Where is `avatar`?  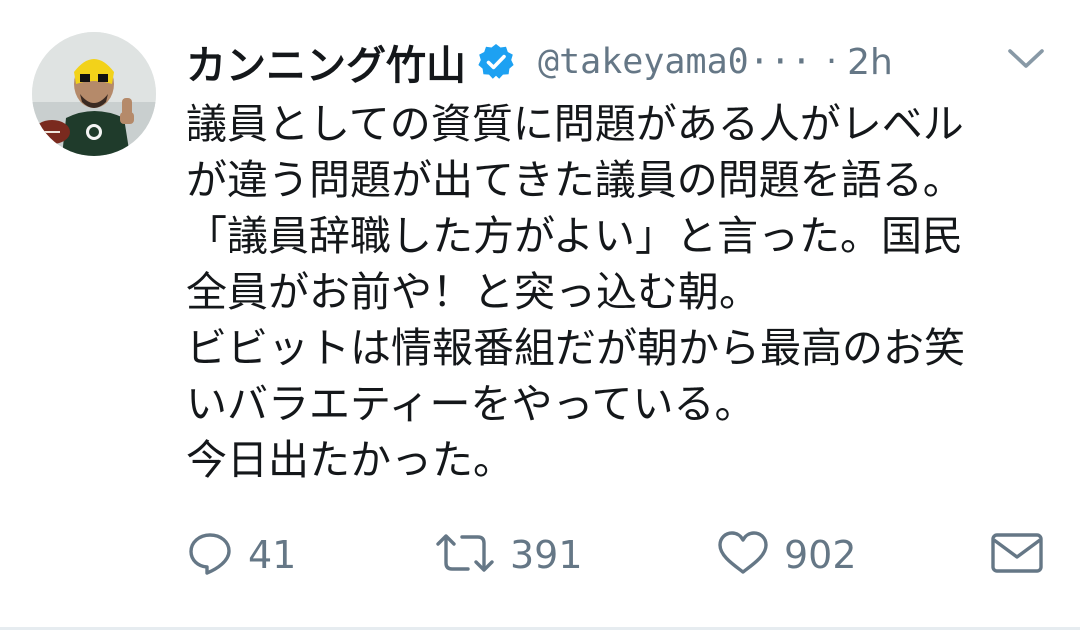 avatar is located at coordinates (94, 94).